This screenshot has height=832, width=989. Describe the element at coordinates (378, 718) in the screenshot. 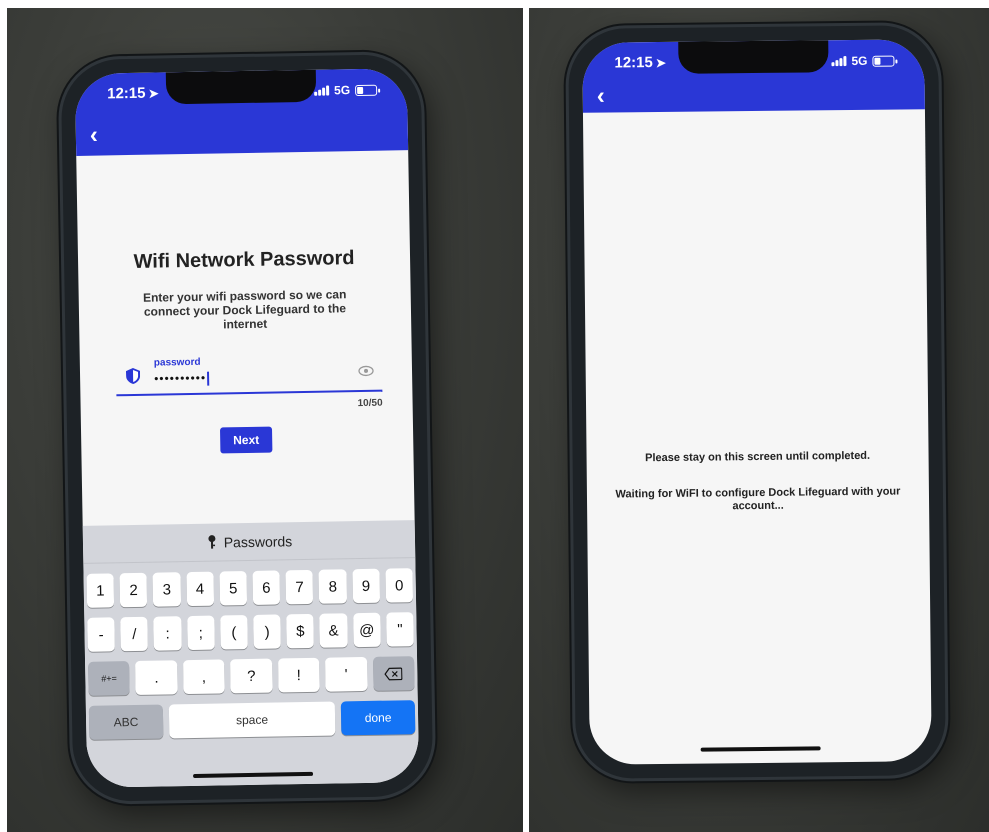

I see `done-key: done` at that location.